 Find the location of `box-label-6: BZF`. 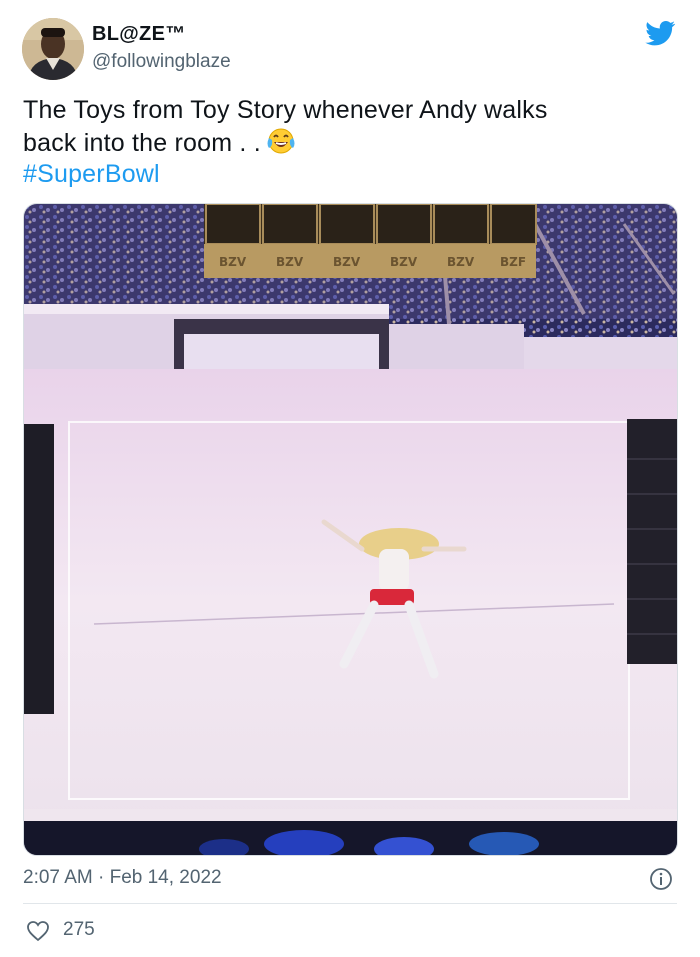

box-label-6: BZF is located at coordinates (513, 262).